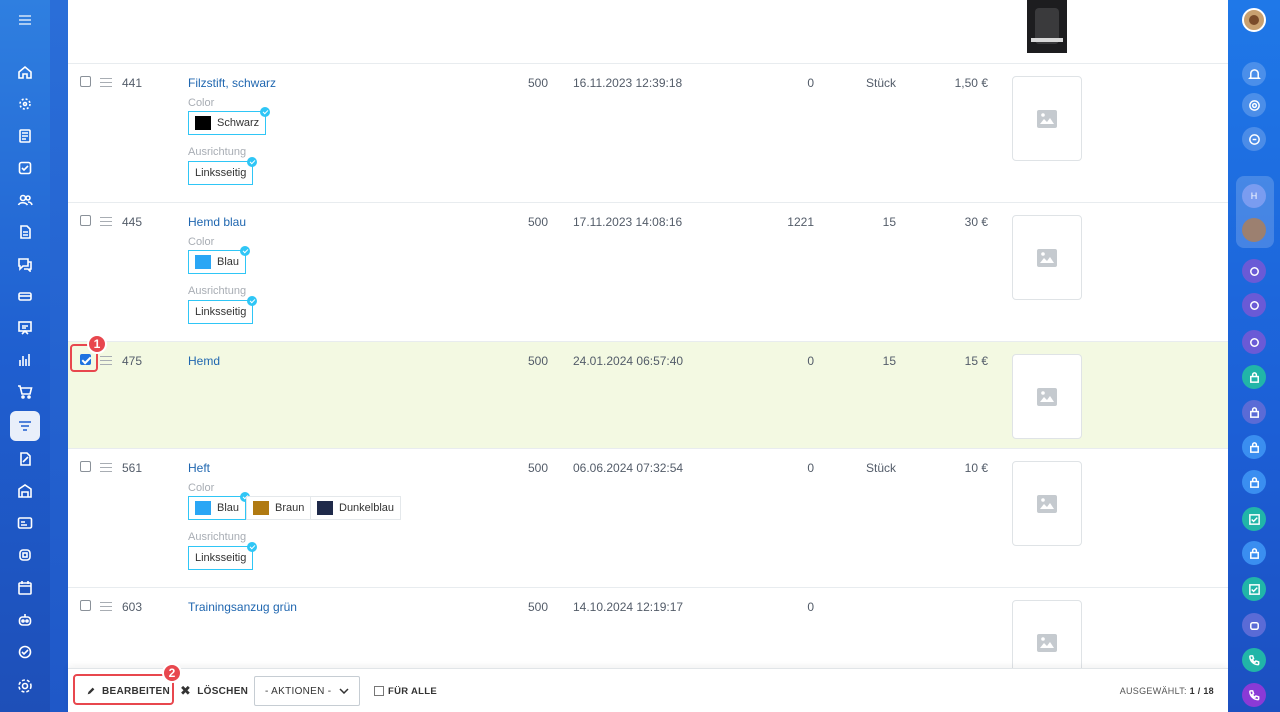 Image resolution: width=1280 pixels, height=712 pixels. Describe the element at coordinates (25, 360) in the screenshot. I see `analytics-icon` at that location.